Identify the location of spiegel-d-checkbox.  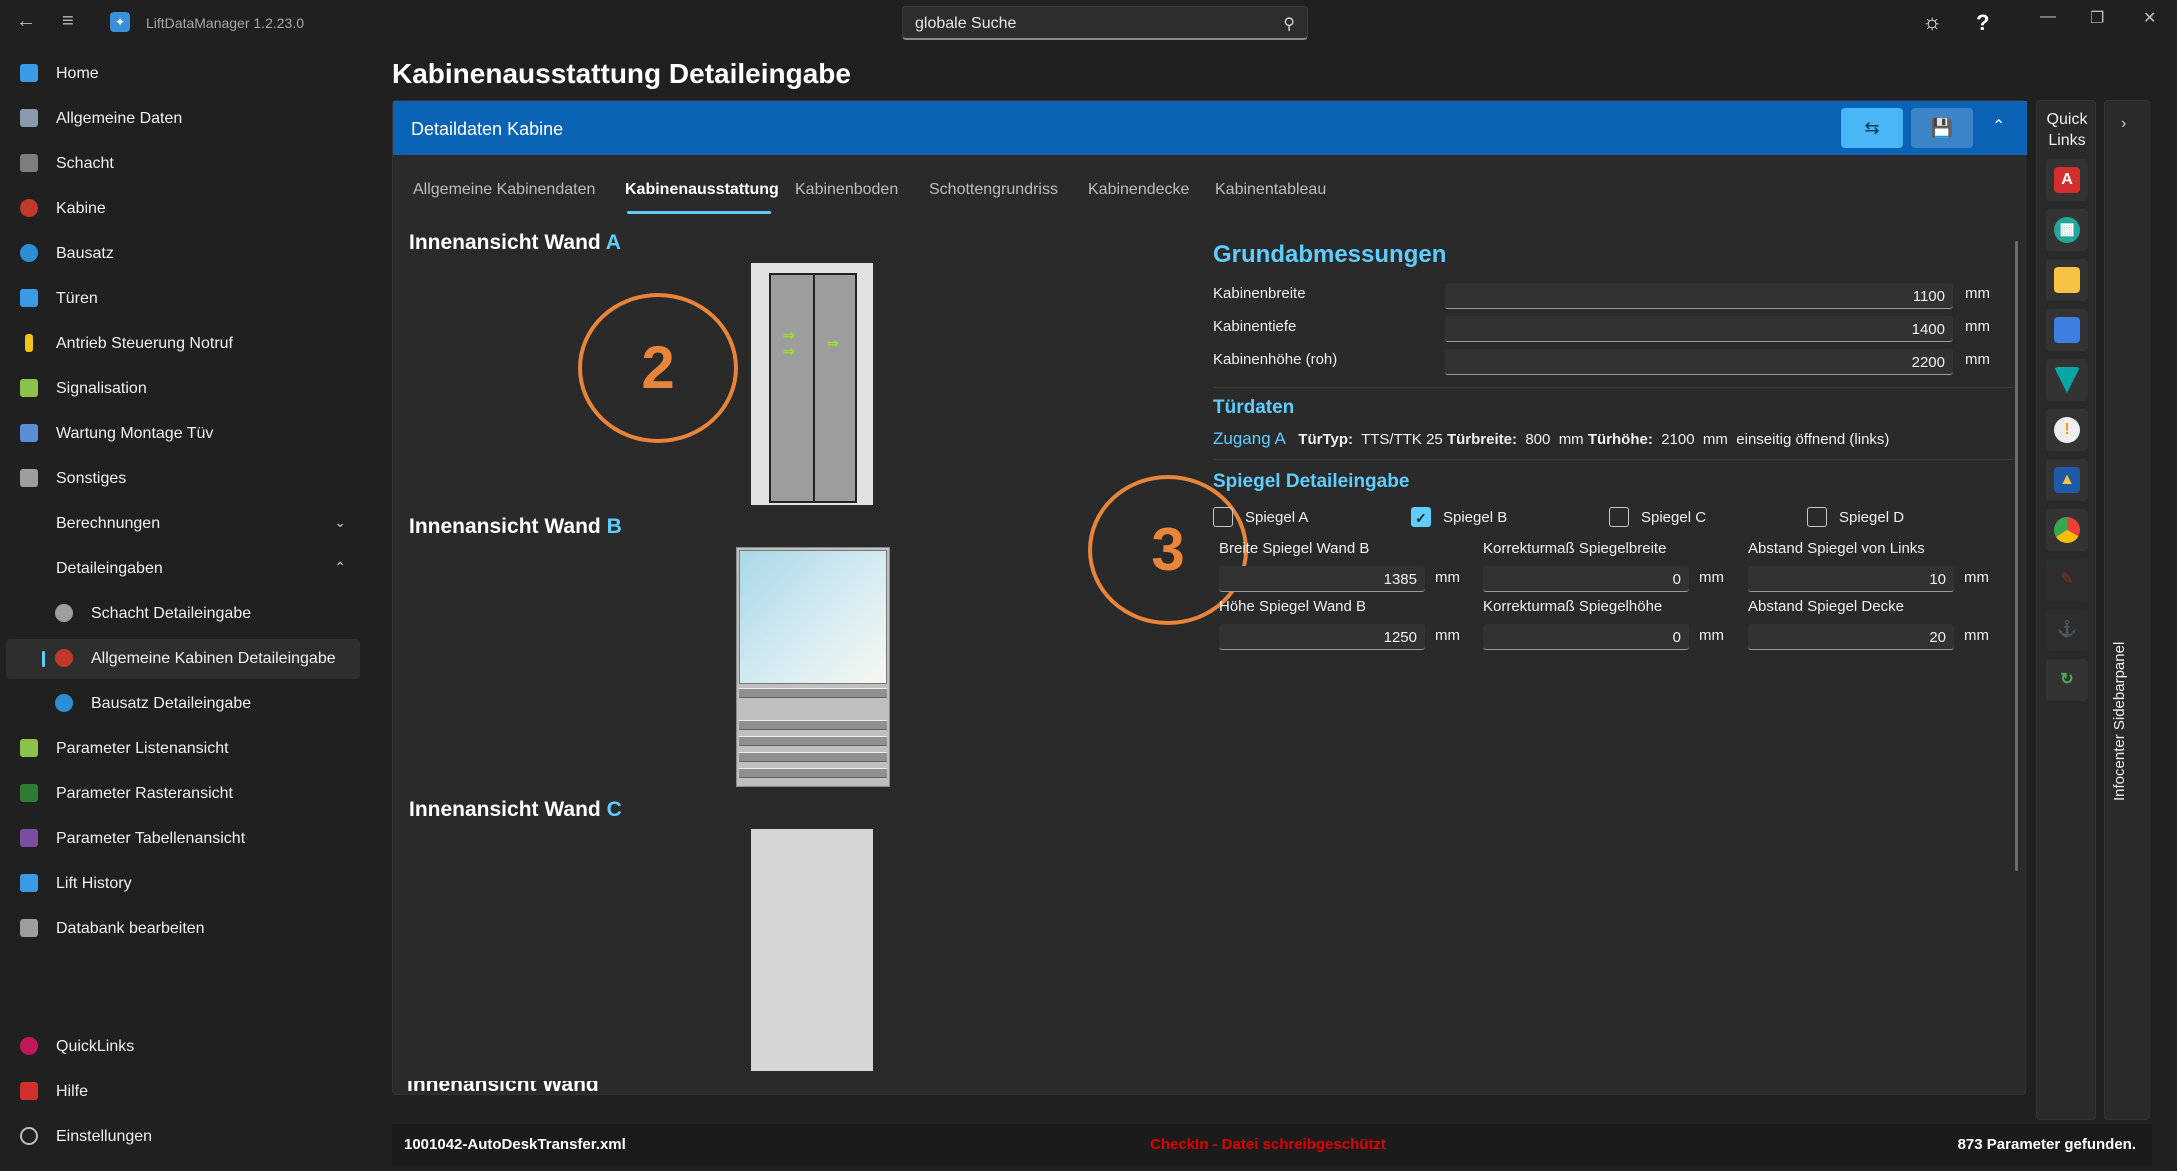
(1817, 517).